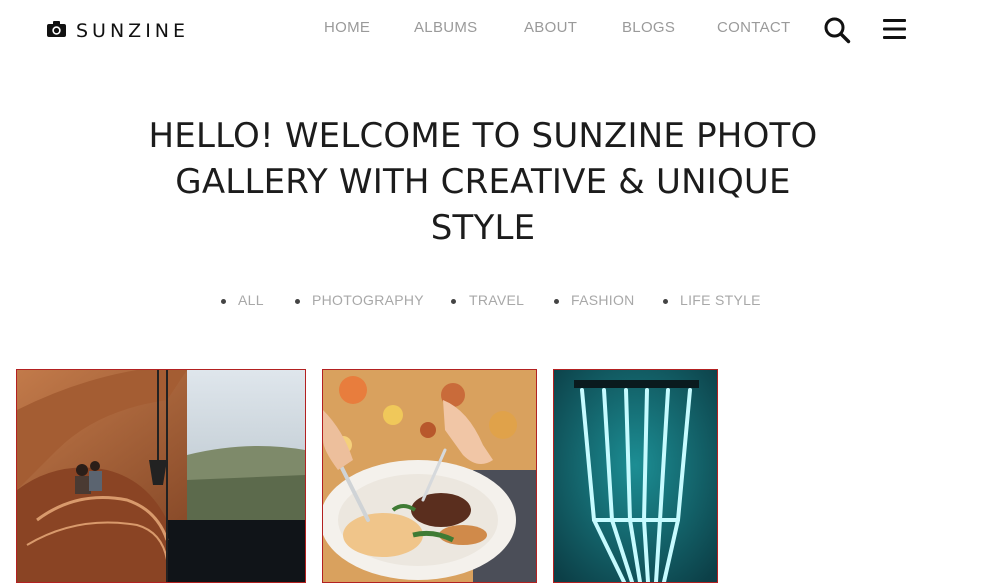 This screenshot has height=583, width=981. I want to click on nav-albums: ALBUMS, so click(446, 27).